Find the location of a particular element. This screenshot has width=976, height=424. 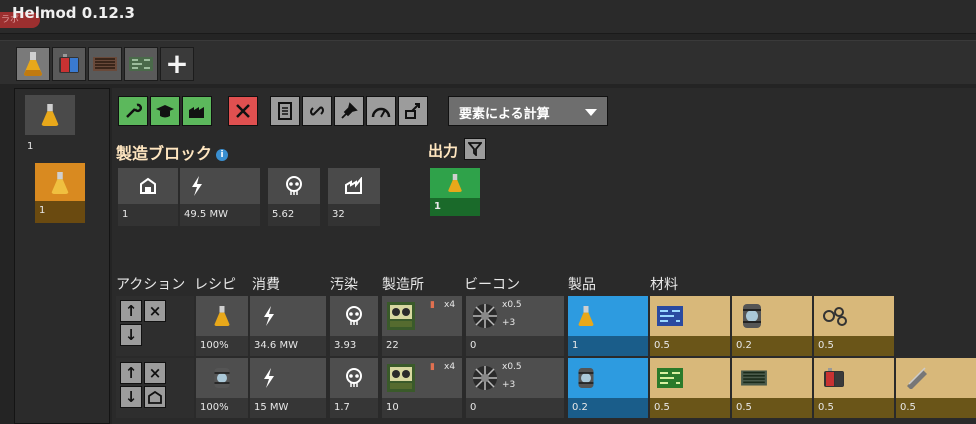

stat-factories: 32 is located at coordinates (354, 197).